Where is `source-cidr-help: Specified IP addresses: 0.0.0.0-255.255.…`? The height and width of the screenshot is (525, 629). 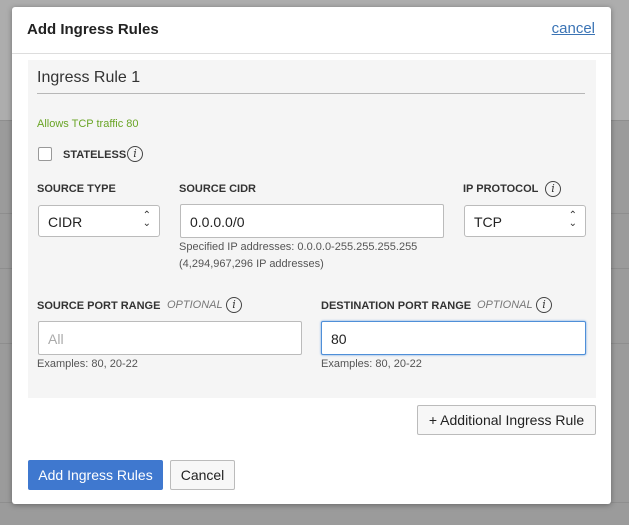 source-cidr-help: Specified IP addresses: 0.0.0.0-255.255.… is located at coordinates (298, 256).